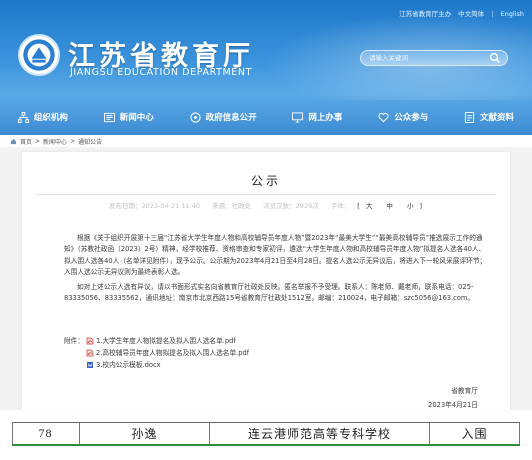 The image size is (532, 460). I want to click on nav-label: 公众参与, so click(411, 118).